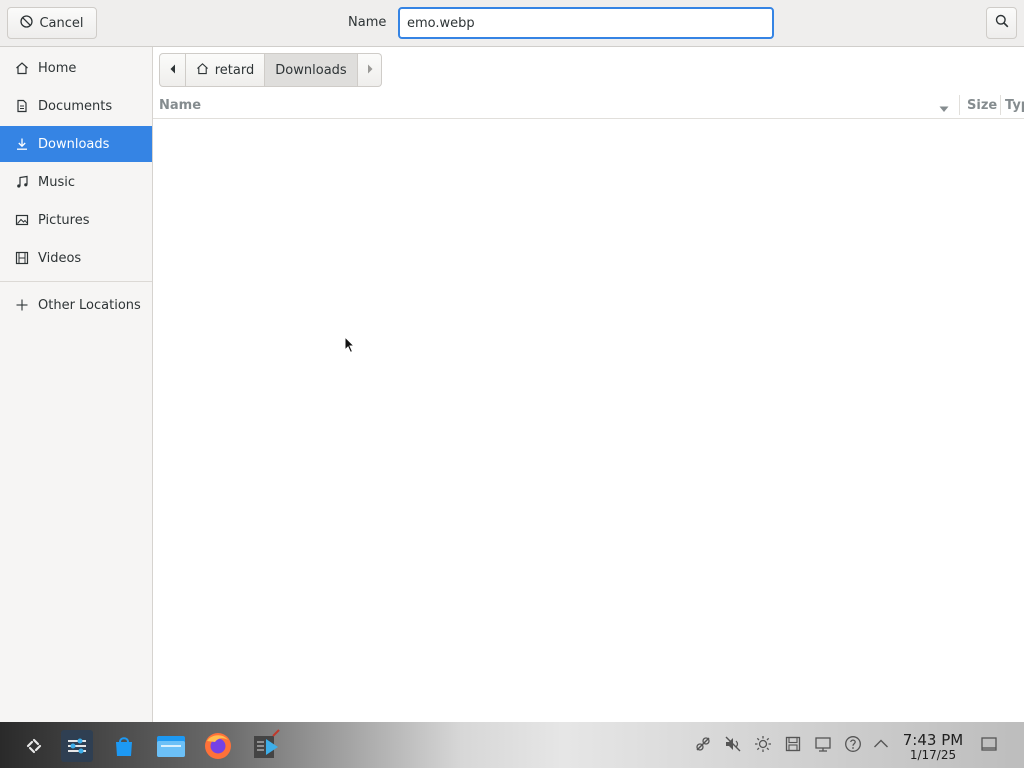 The height and width of the screenshot is (768, 1024). Describe the element at coordinates (22, 220) in the screenshot. I see `picture-icon` at that location.